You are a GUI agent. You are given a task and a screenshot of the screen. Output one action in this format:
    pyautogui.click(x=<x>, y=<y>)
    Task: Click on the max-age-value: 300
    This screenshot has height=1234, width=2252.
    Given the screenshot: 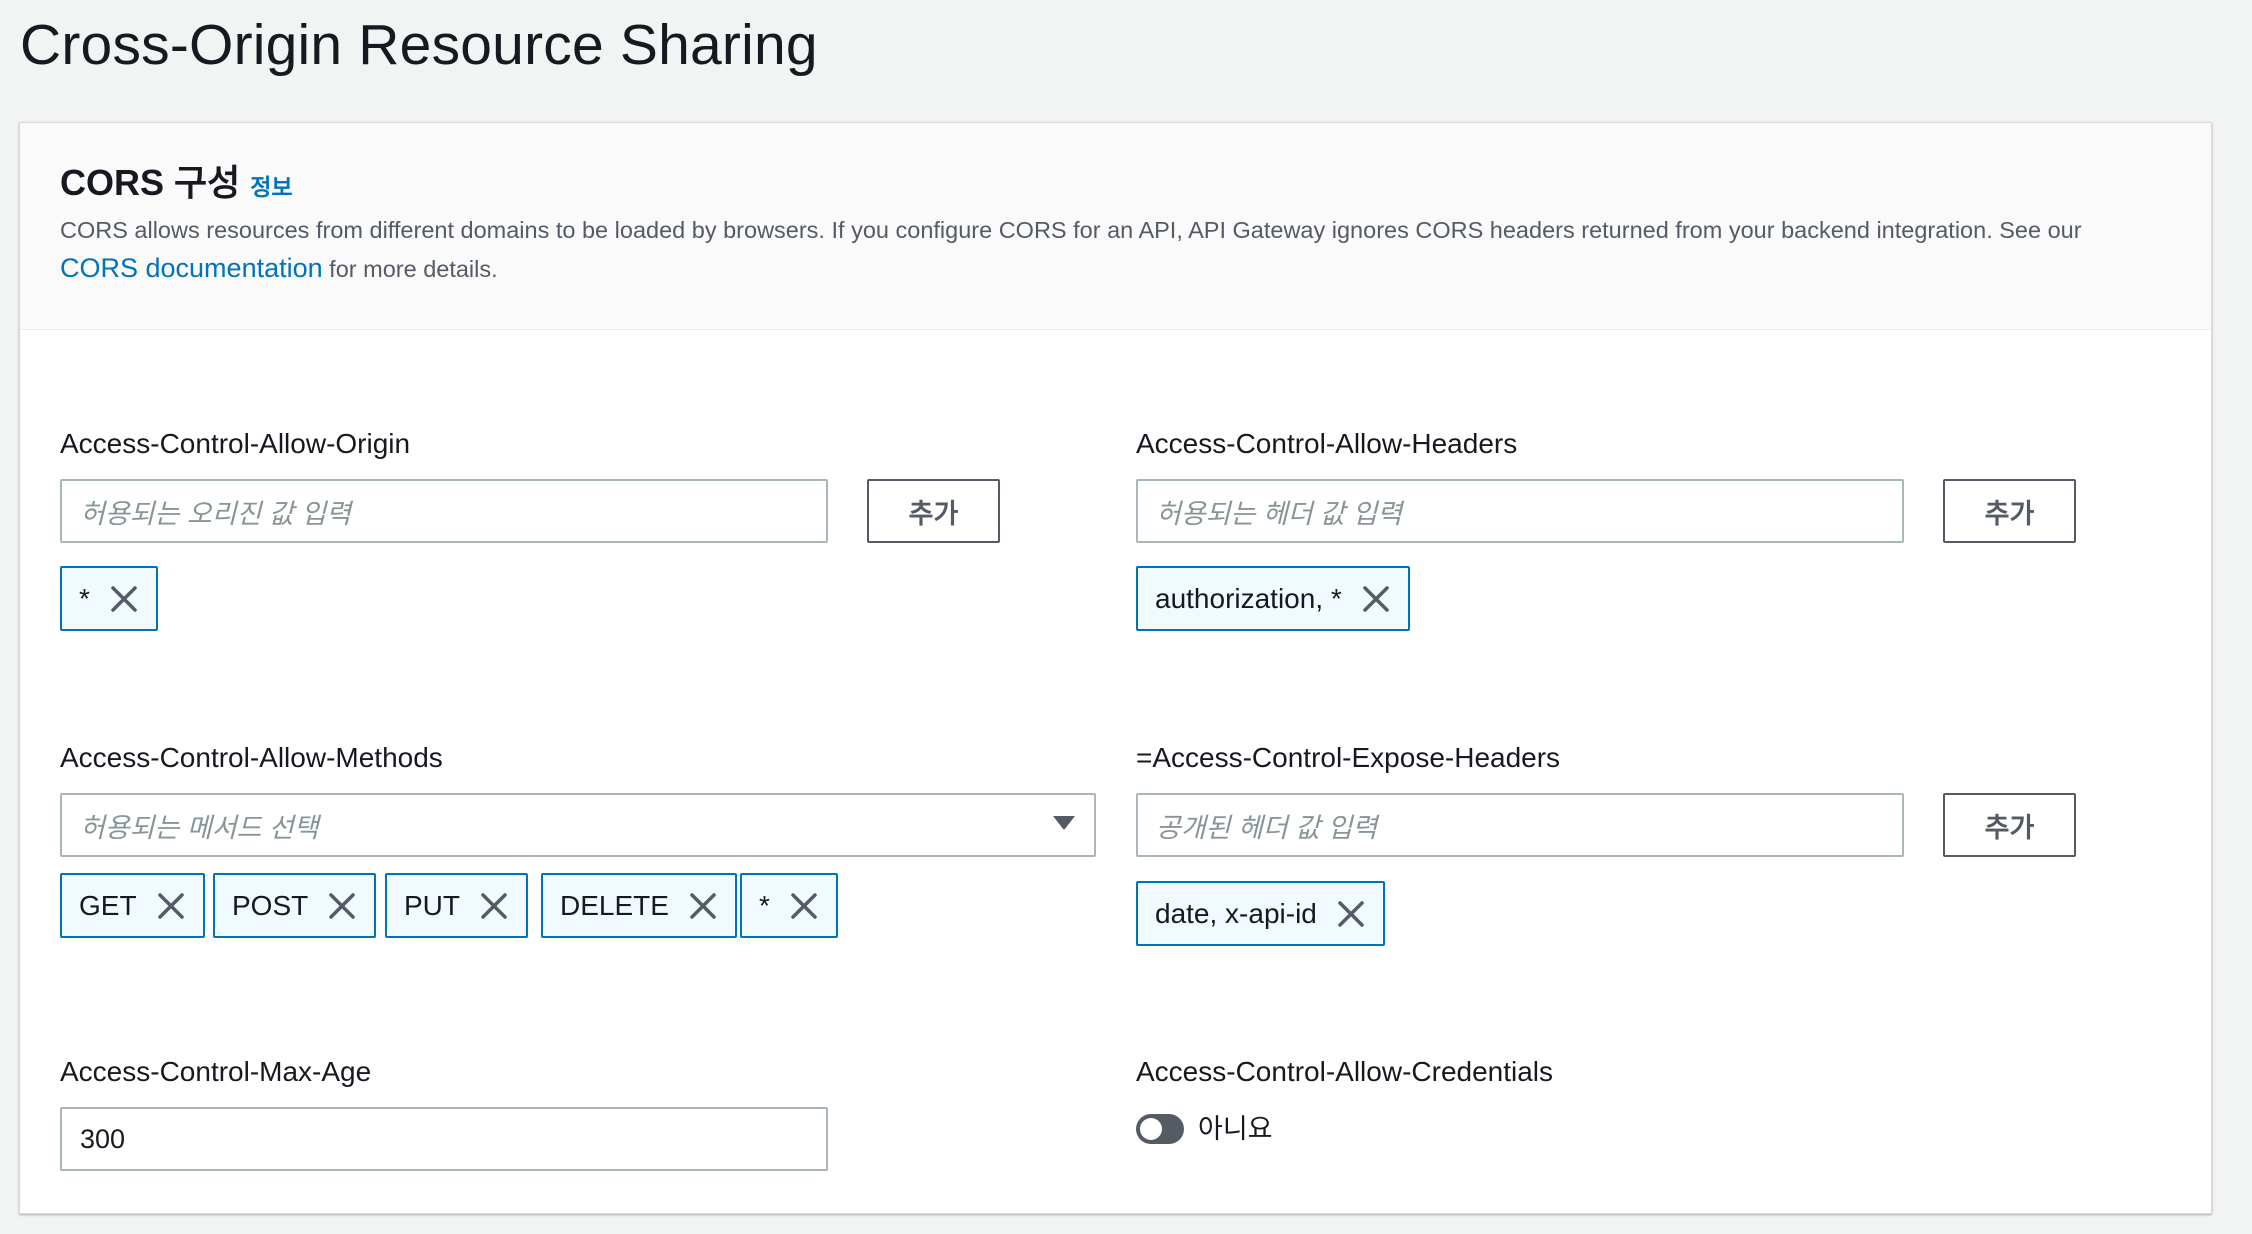 What is the action you would take?
    pyautogui.click(x=103, y=1138)
    